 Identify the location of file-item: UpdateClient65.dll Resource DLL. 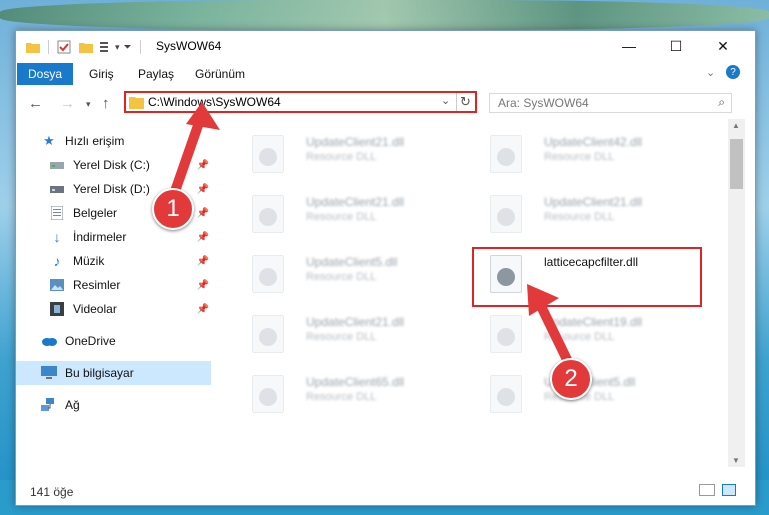
(349, 394).